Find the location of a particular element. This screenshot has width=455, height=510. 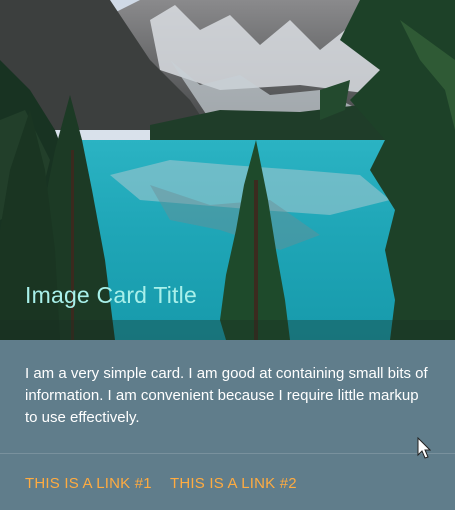

card-action: THIS IS A LINK #1 THIS IS A LINK #2 is located at coordinates (227, 481).